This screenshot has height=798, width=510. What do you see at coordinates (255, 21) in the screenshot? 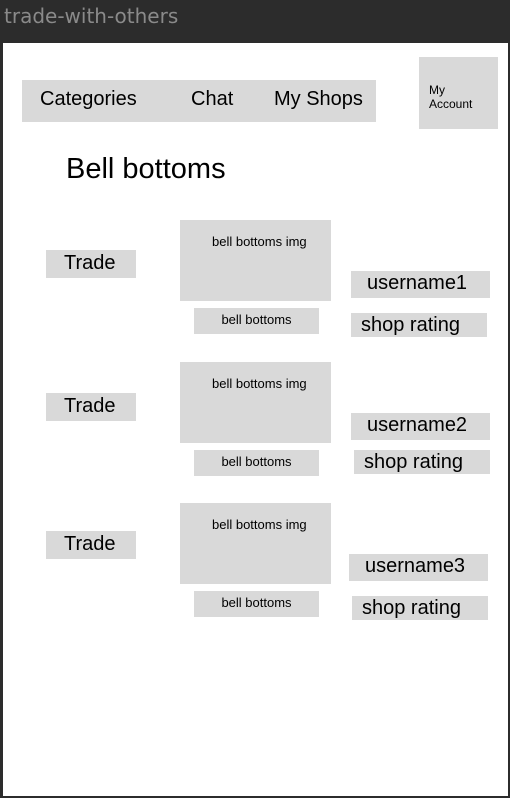
I see `window-titlebar: trade-with-others` at bounding box center [255, 21].